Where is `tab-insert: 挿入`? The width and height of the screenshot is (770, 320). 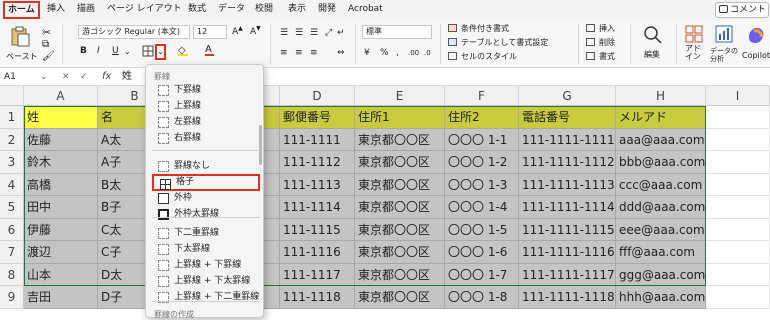
tab-insert: 挿入 is located at coordinates (56, 9).